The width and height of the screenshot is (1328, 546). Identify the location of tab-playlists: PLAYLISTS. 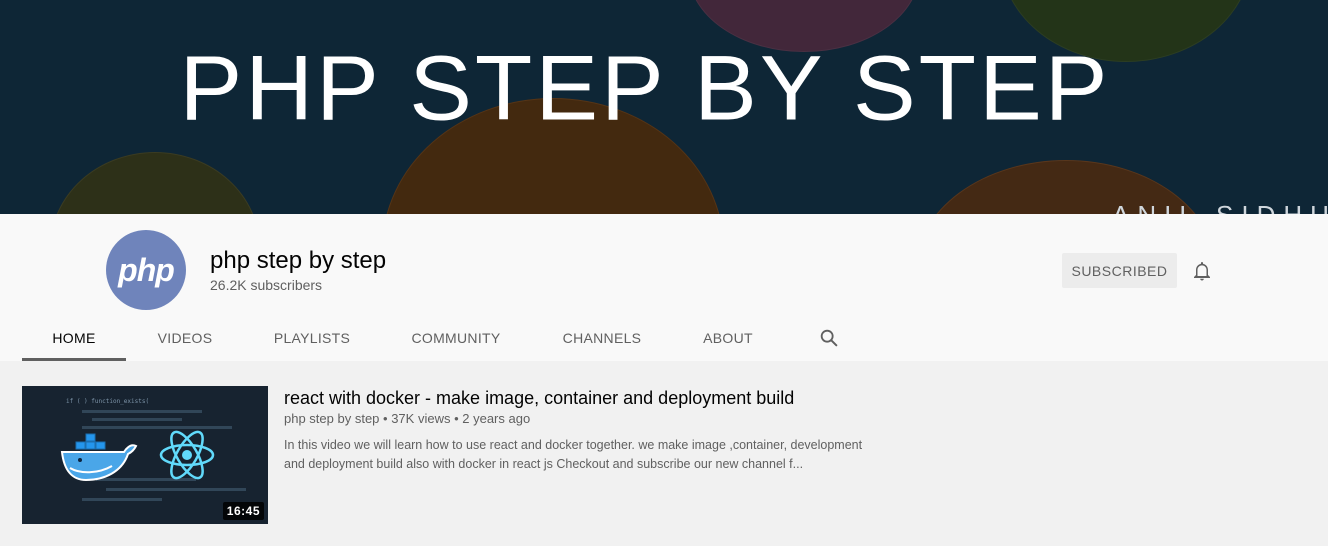
(312, 337).